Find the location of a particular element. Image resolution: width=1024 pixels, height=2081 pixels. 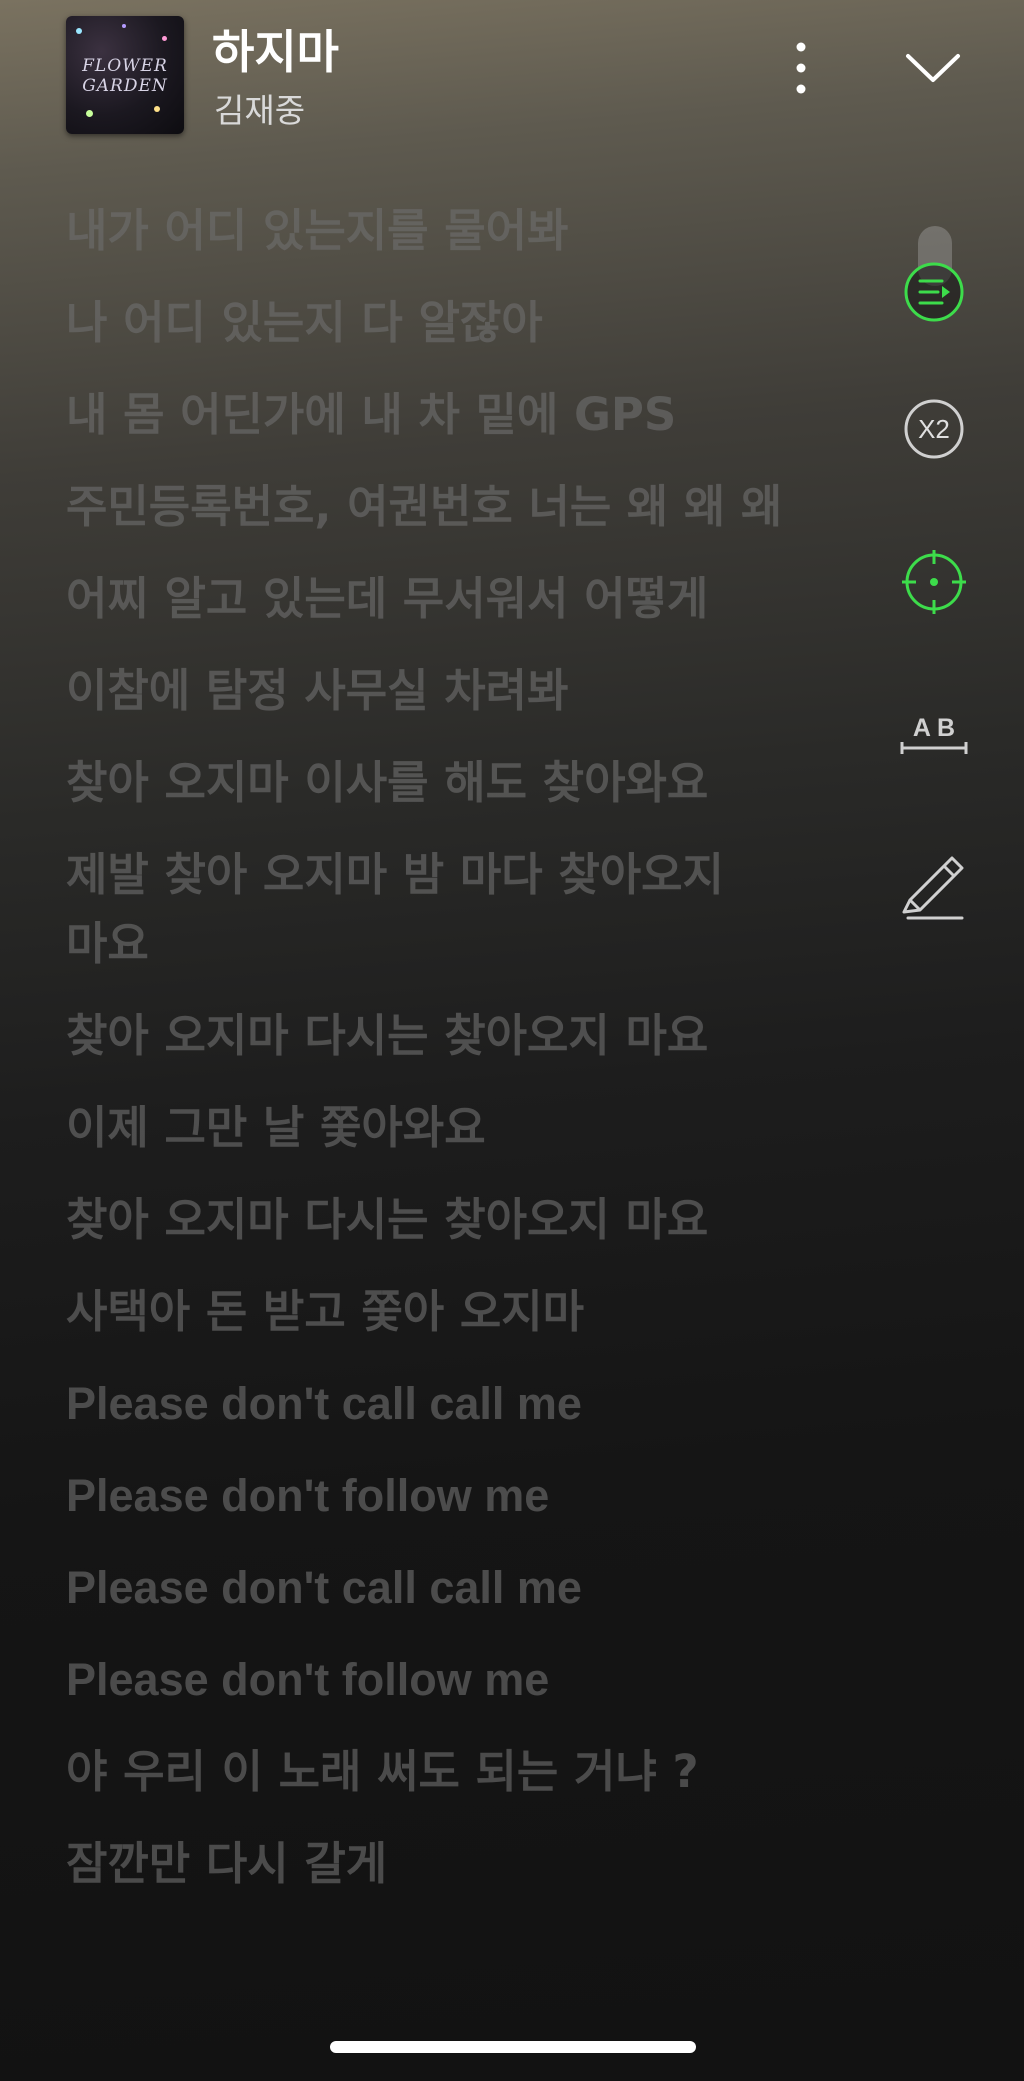

lyrics-sync-icon is located at coordinates (934, 292).